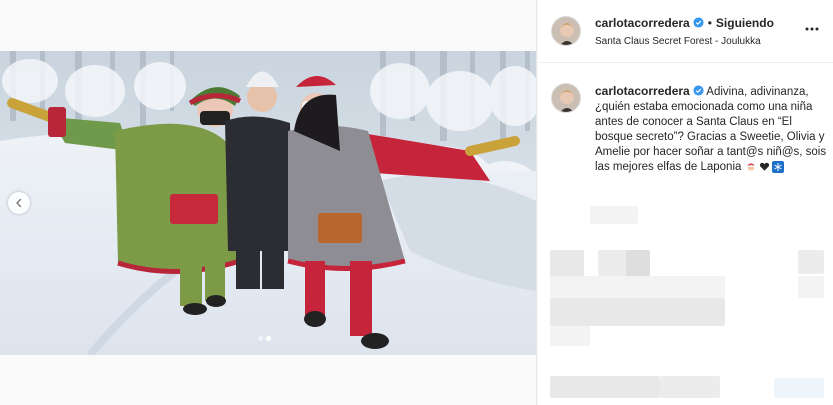 This screenshot has width=833, height=405. Describe the element at coordinates (678, 41) in the screenshot. I see `location-link: Santa Claus Secret Forest - Joulukka` at that location.